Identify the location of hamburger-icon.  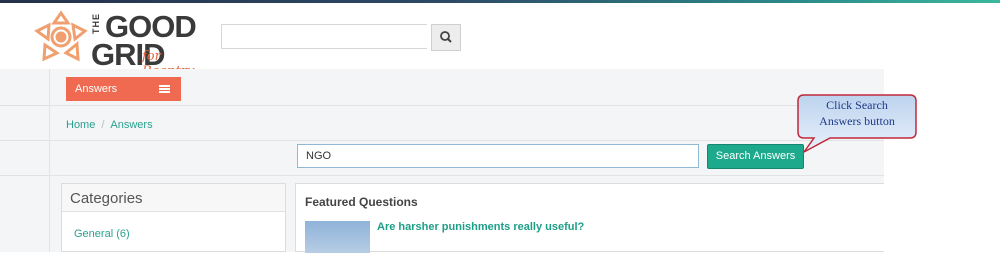
(164, 89).